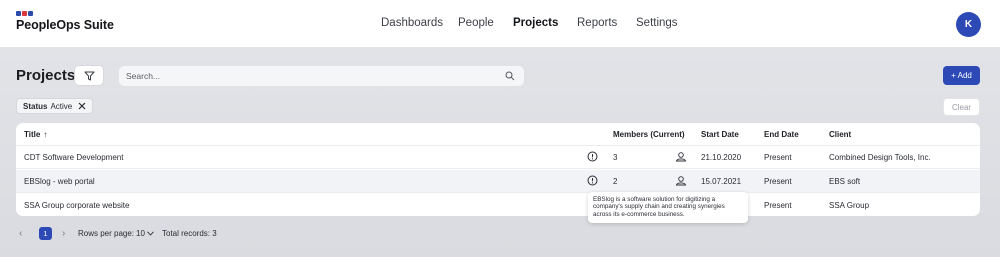 The width and height of the screenshot is (1000, 257). I want to click on brand-logo, so click(65, 13).